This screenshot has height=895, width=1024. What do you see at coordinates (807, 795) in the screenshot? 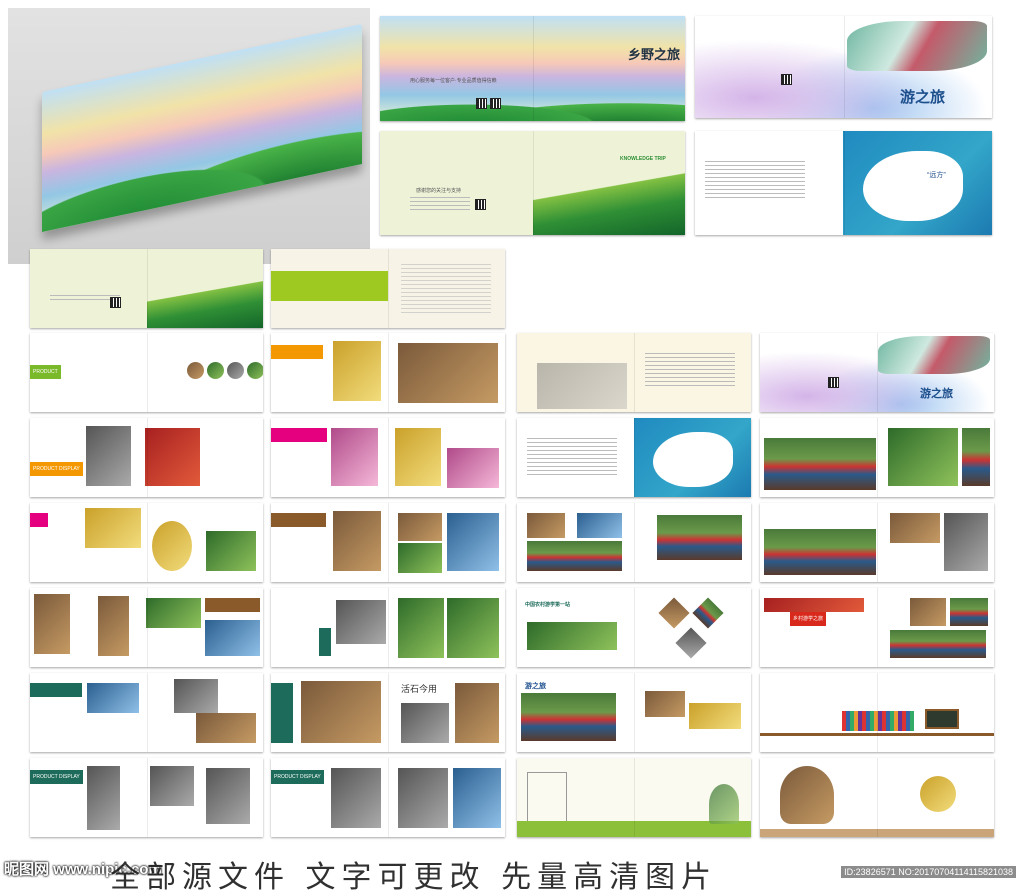
I see `tree-illustration` at bounding box center [807, 795].